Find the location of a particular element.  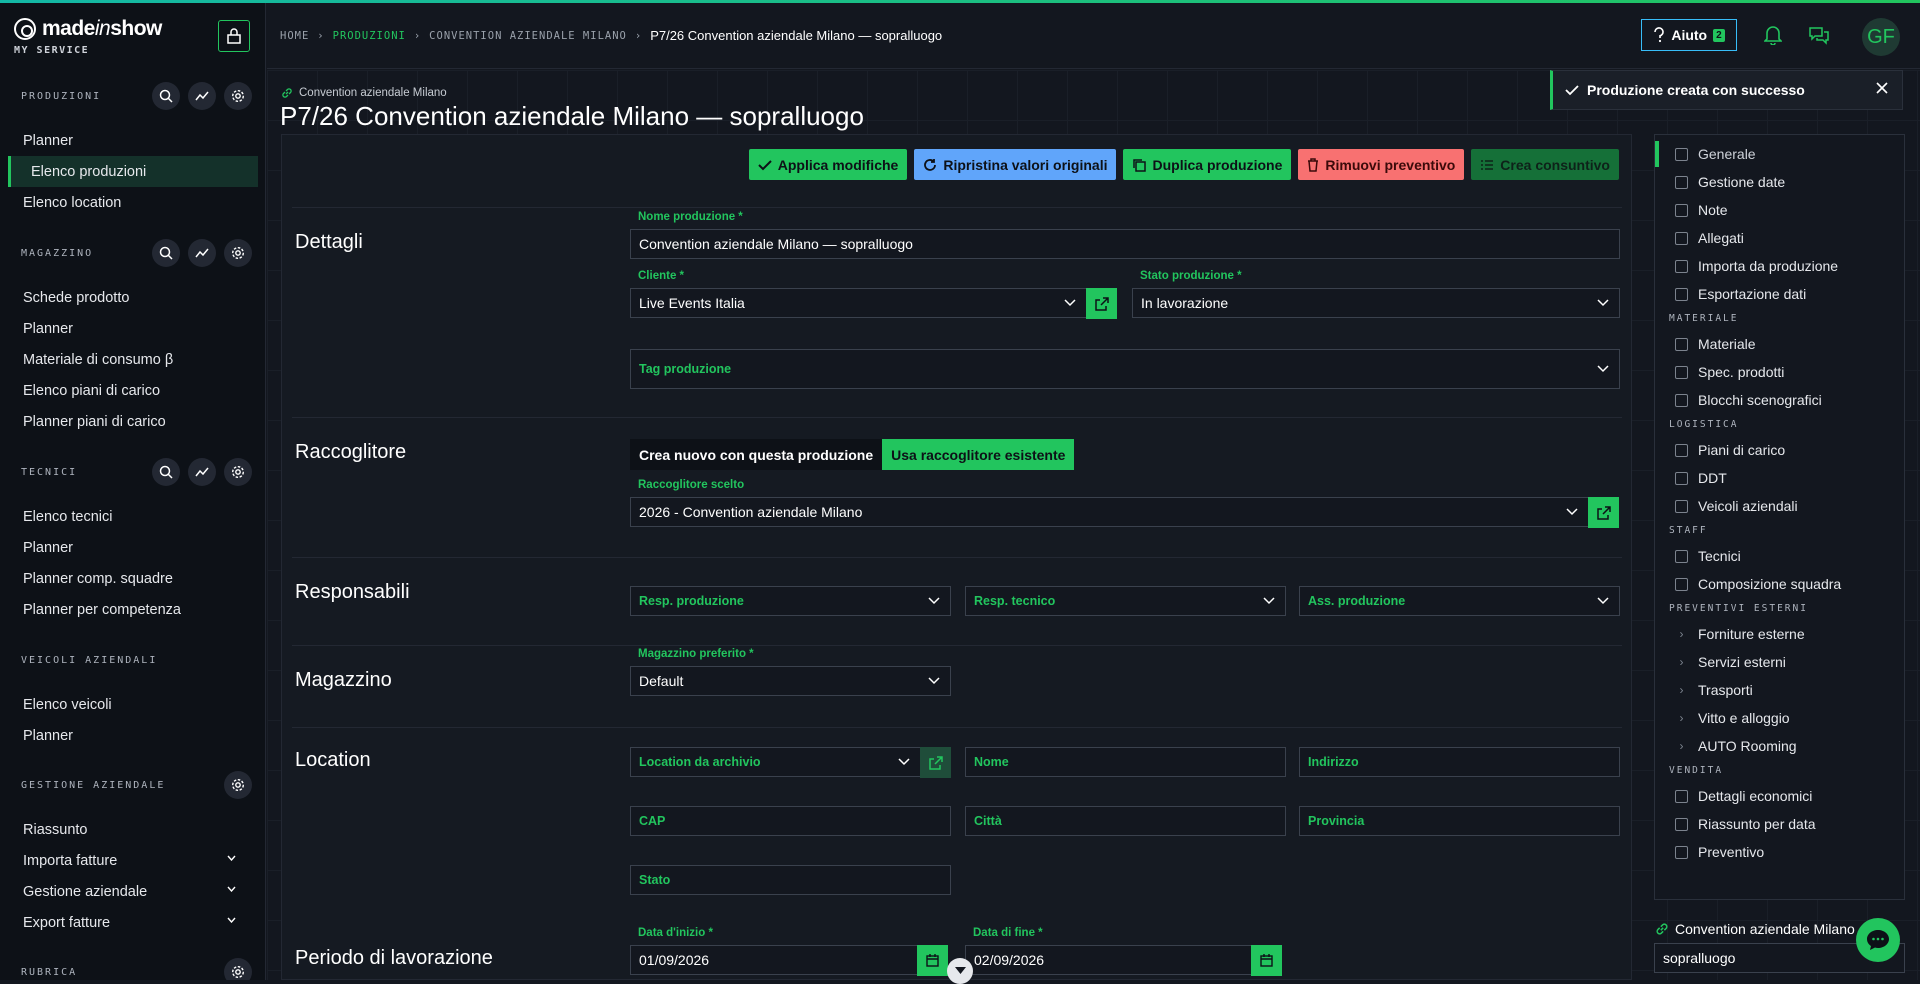

resp-tecnico-select: Resp. tecnico is located at coordinates (1125, 601).